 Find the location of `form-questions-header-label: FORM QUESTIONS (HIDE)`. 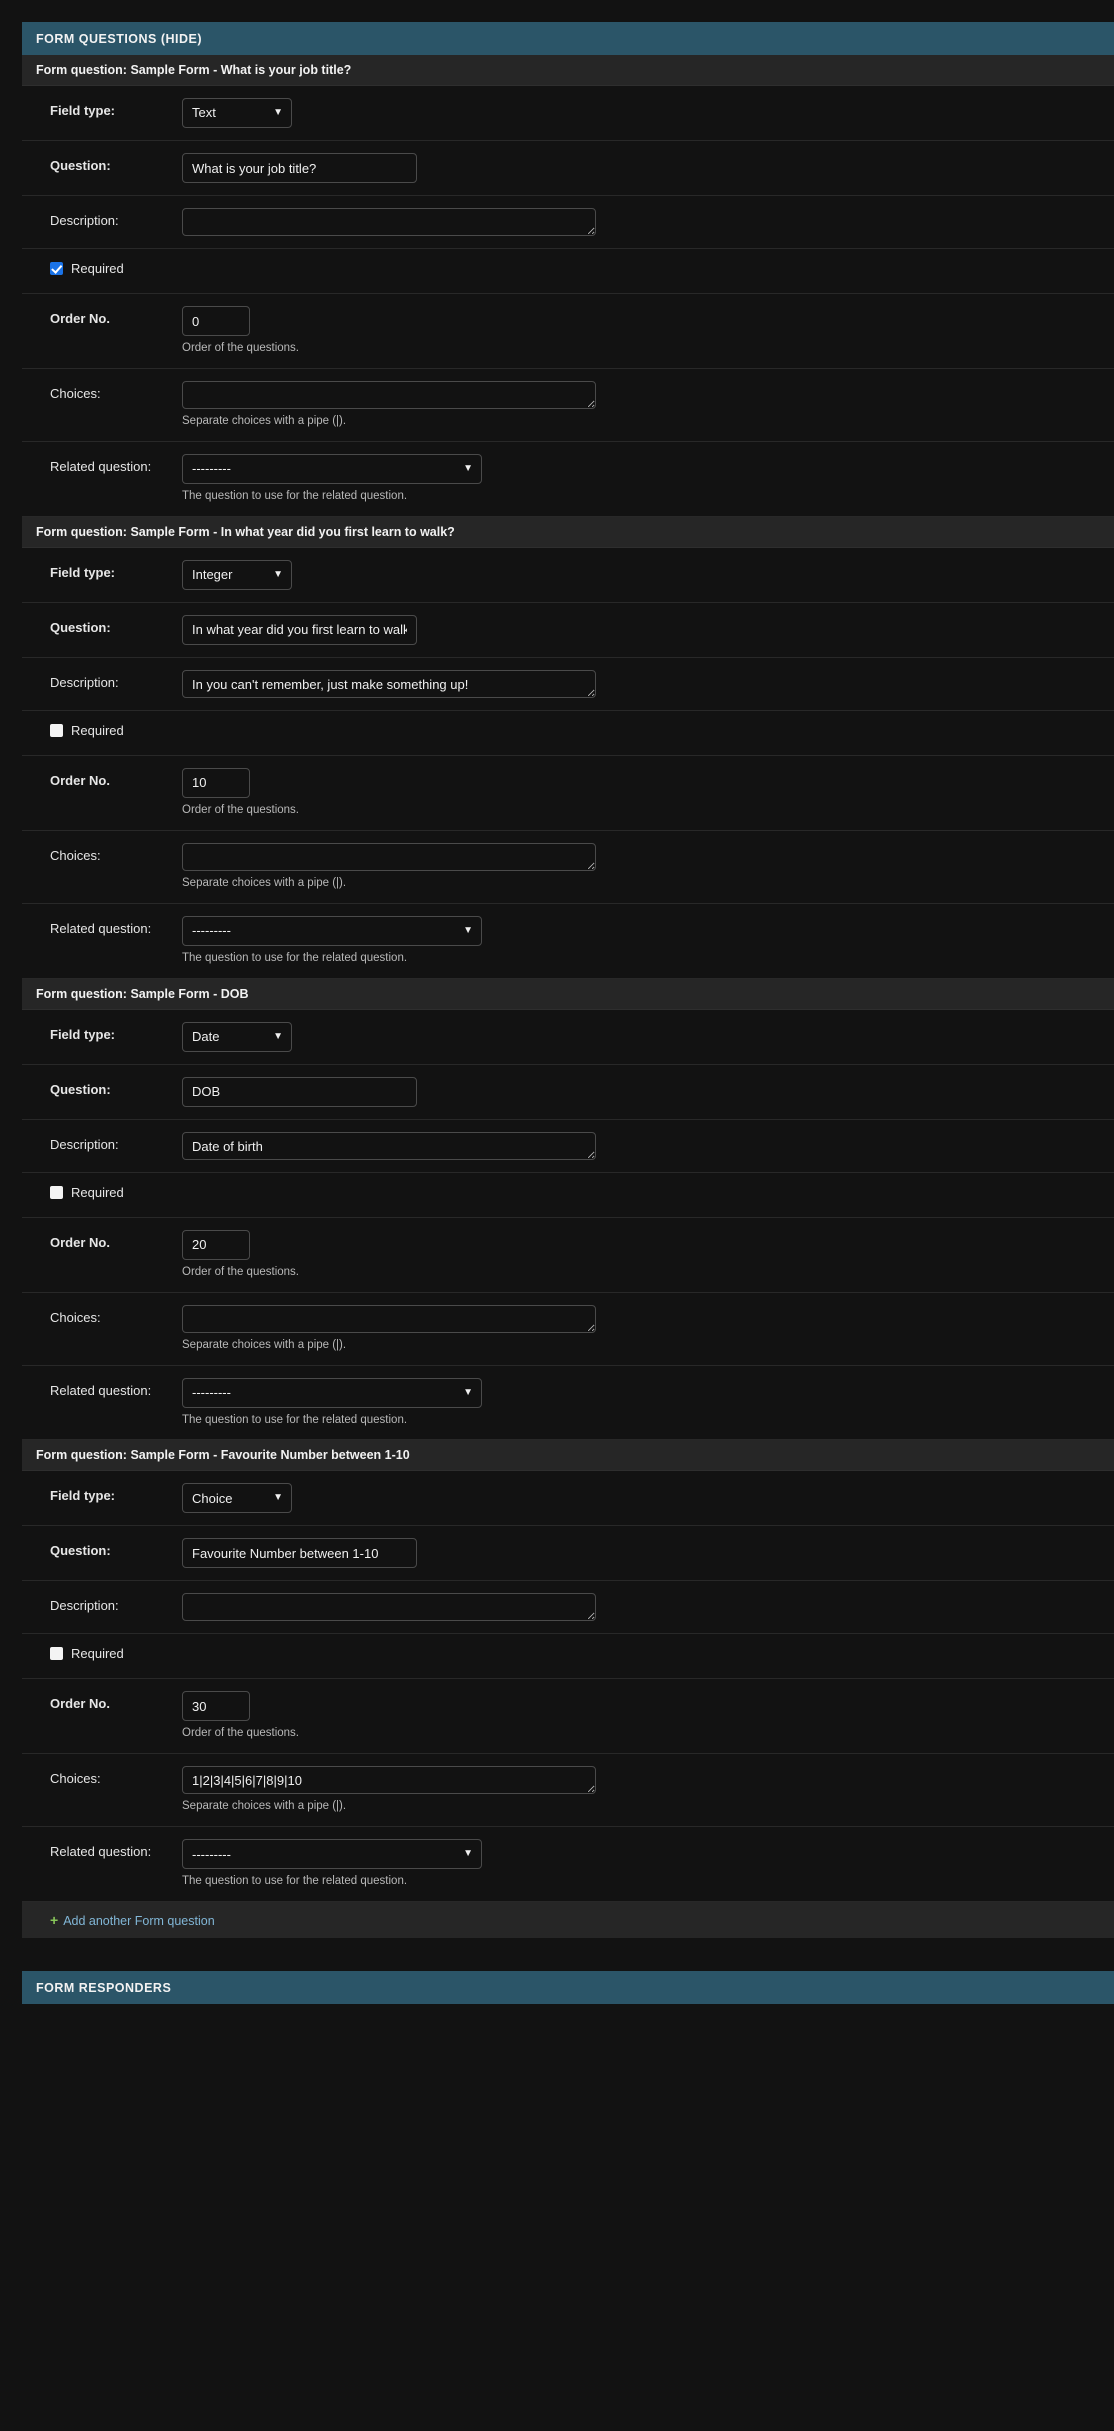

form-questions-header-label: FORM QUESTIONS (HIDE) is located at coordinates (119, 39).